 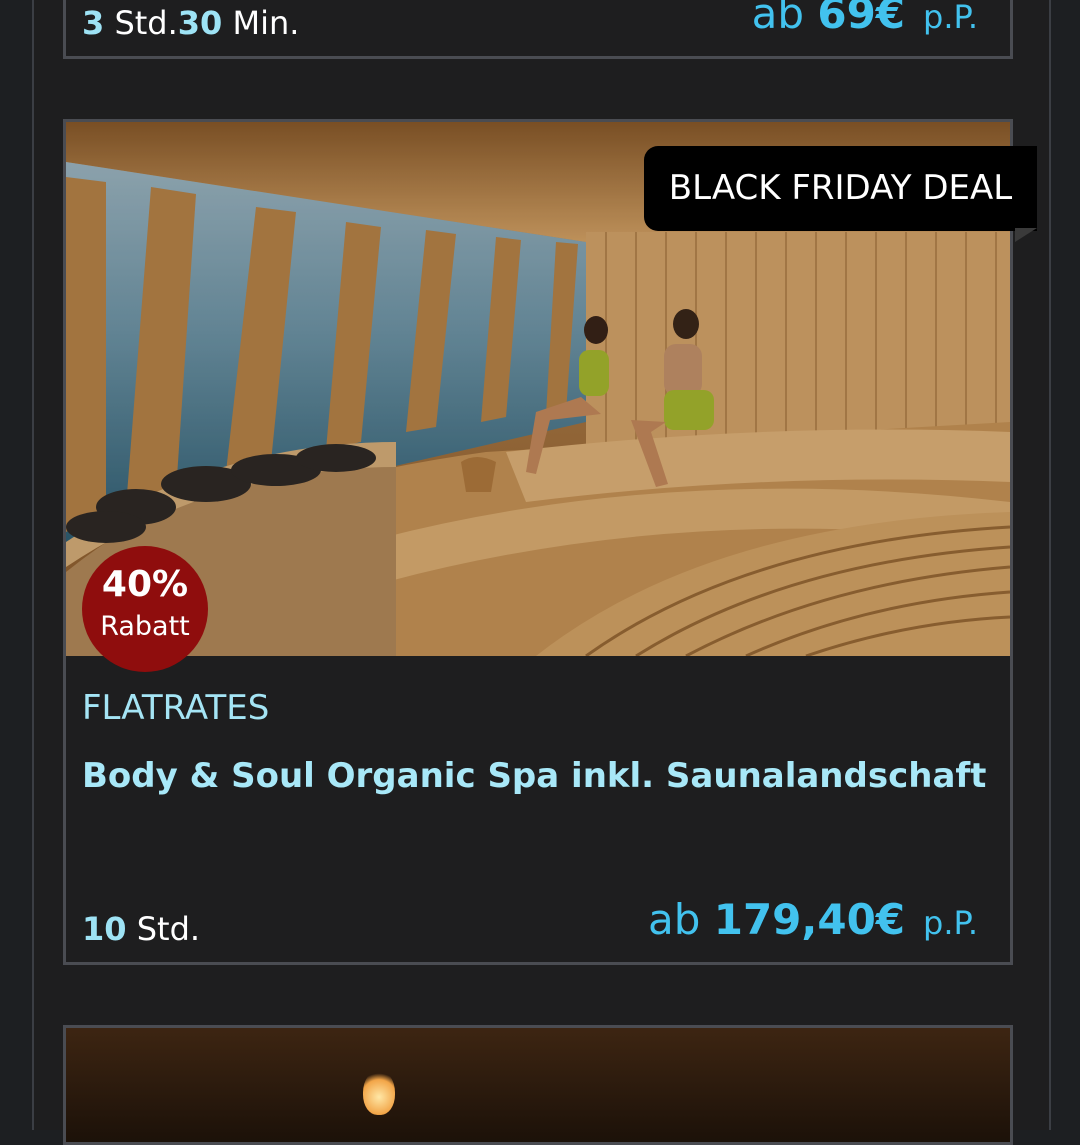 What do you see at coordinates (1026, 235) in the screenshot?
I see `ribbon-fold` at bounding box center [1026, 235].